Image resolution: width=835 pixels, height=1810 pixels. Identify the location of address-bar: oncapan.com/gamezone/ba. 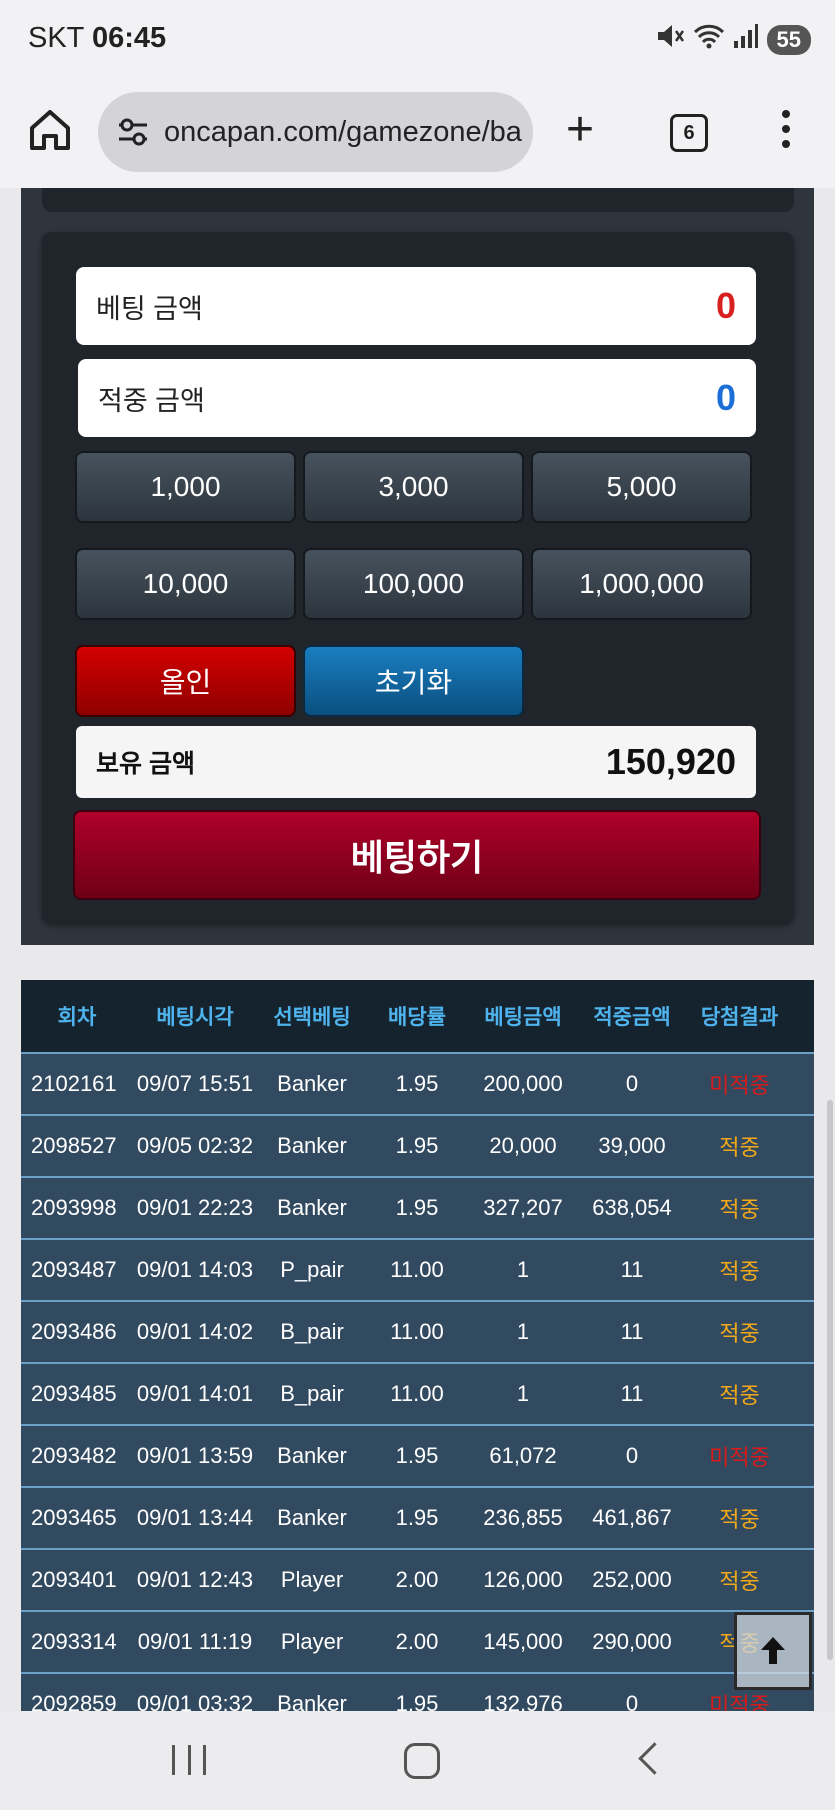
(315, 132).